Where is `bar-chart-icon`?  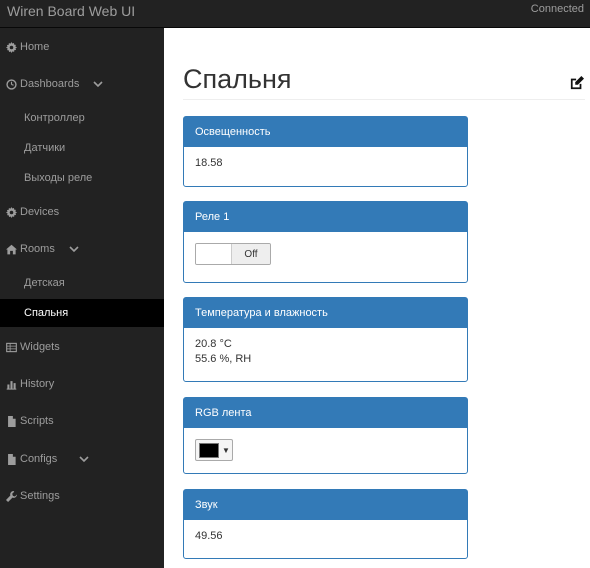 bar-chart-icon is located at coordinates (11, 384).